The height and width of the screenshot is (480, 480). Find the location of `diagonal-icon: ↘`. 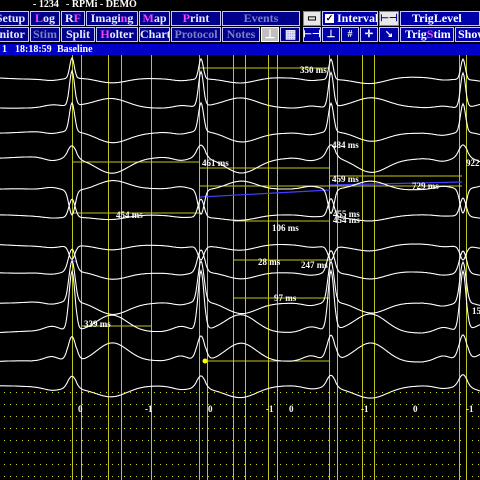

diagonal-icon: ↘ is located at coordinates (389, 34).